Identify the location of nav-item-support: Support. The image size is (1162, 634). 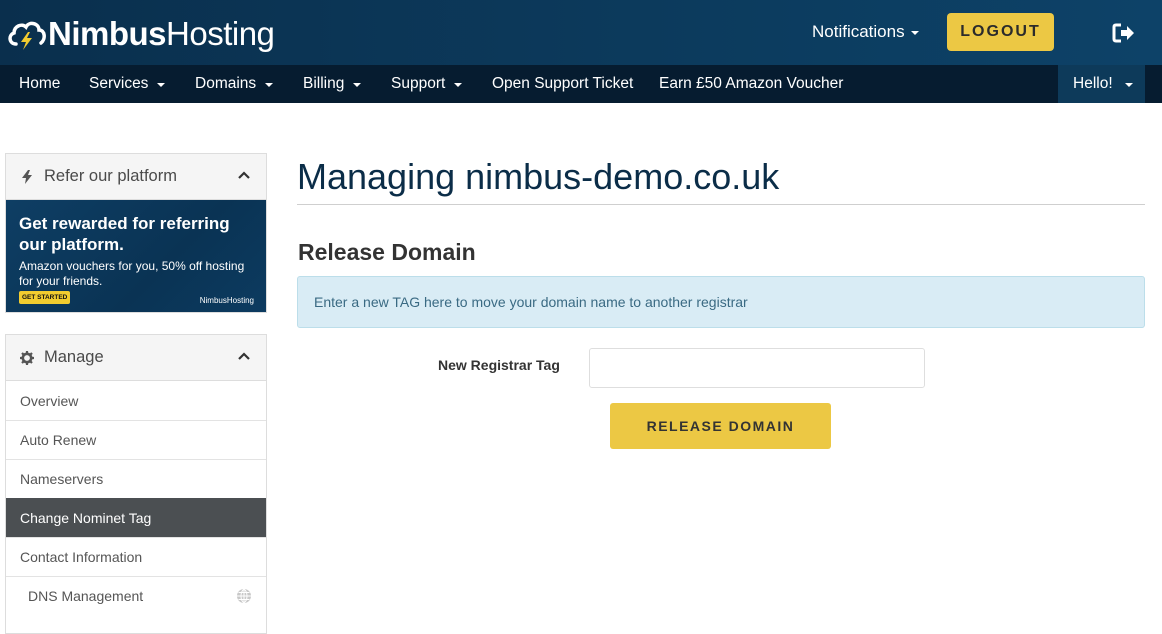
(427, 84).